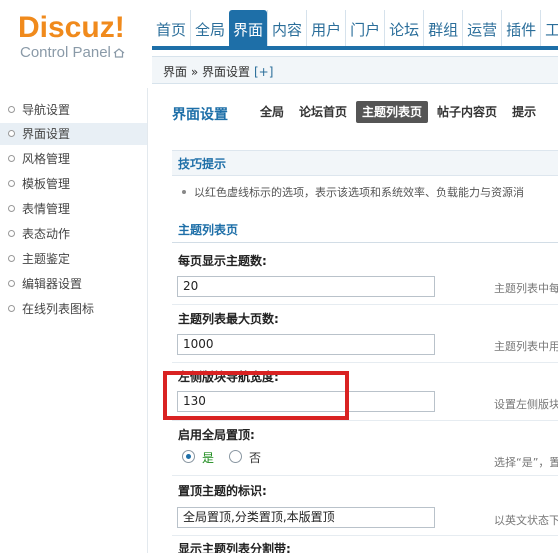 The height and width of the screenshot is (553, 558). I want to click on nav-groups: 群组, so click(442, 28).